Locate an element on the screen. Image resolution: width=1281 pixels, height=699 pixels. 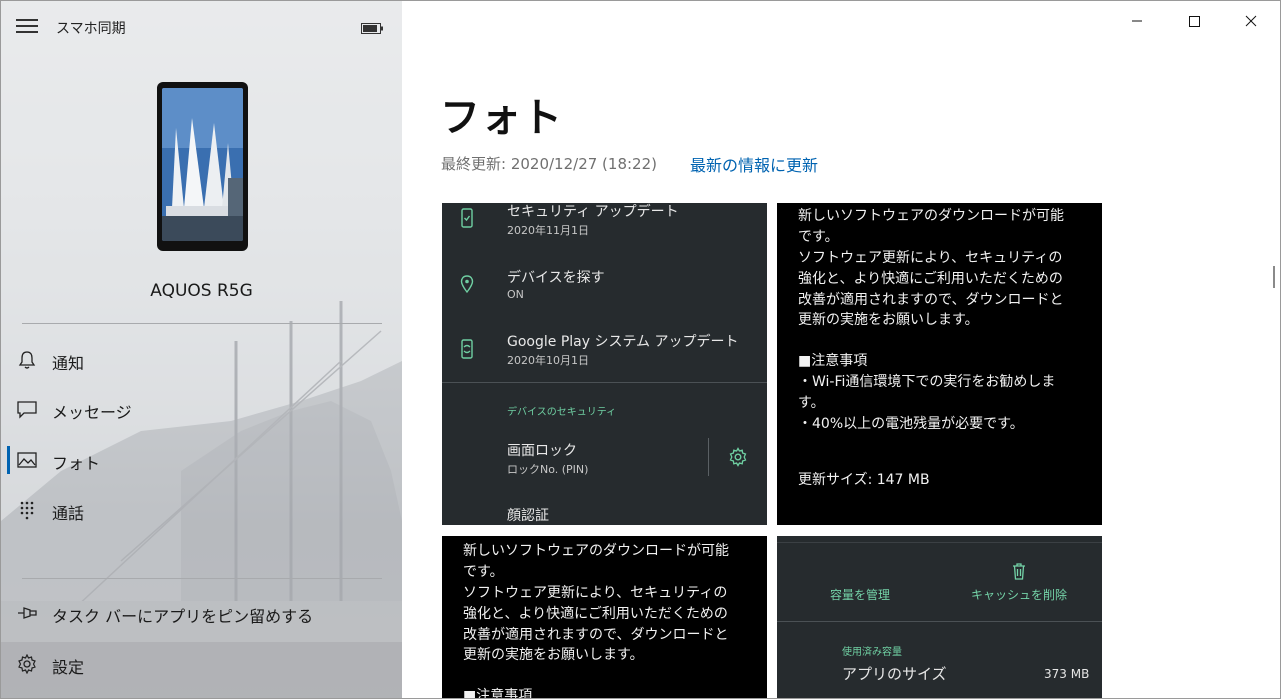
tile-divider is located at coordinates (604, 382).